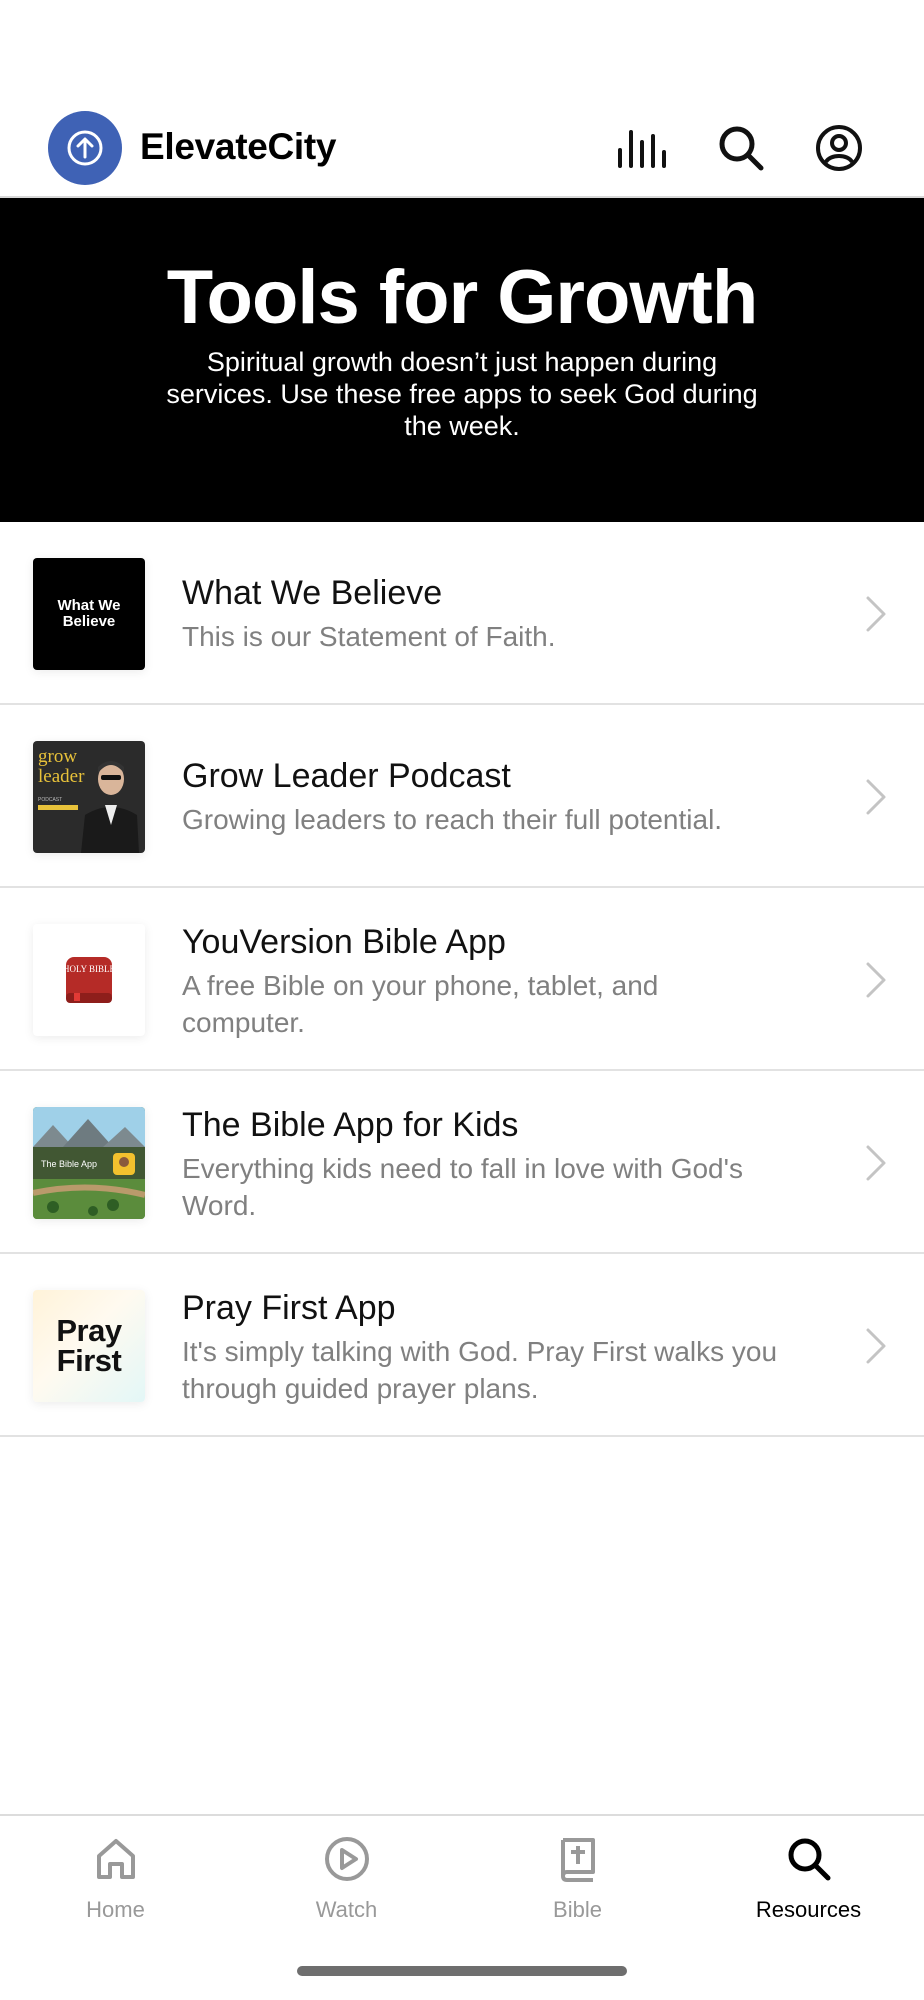 The width and height of the screenshot is (924, 2000). I want to click on what-we-believe-thumbnail: What We Believe, so click(89, 614).